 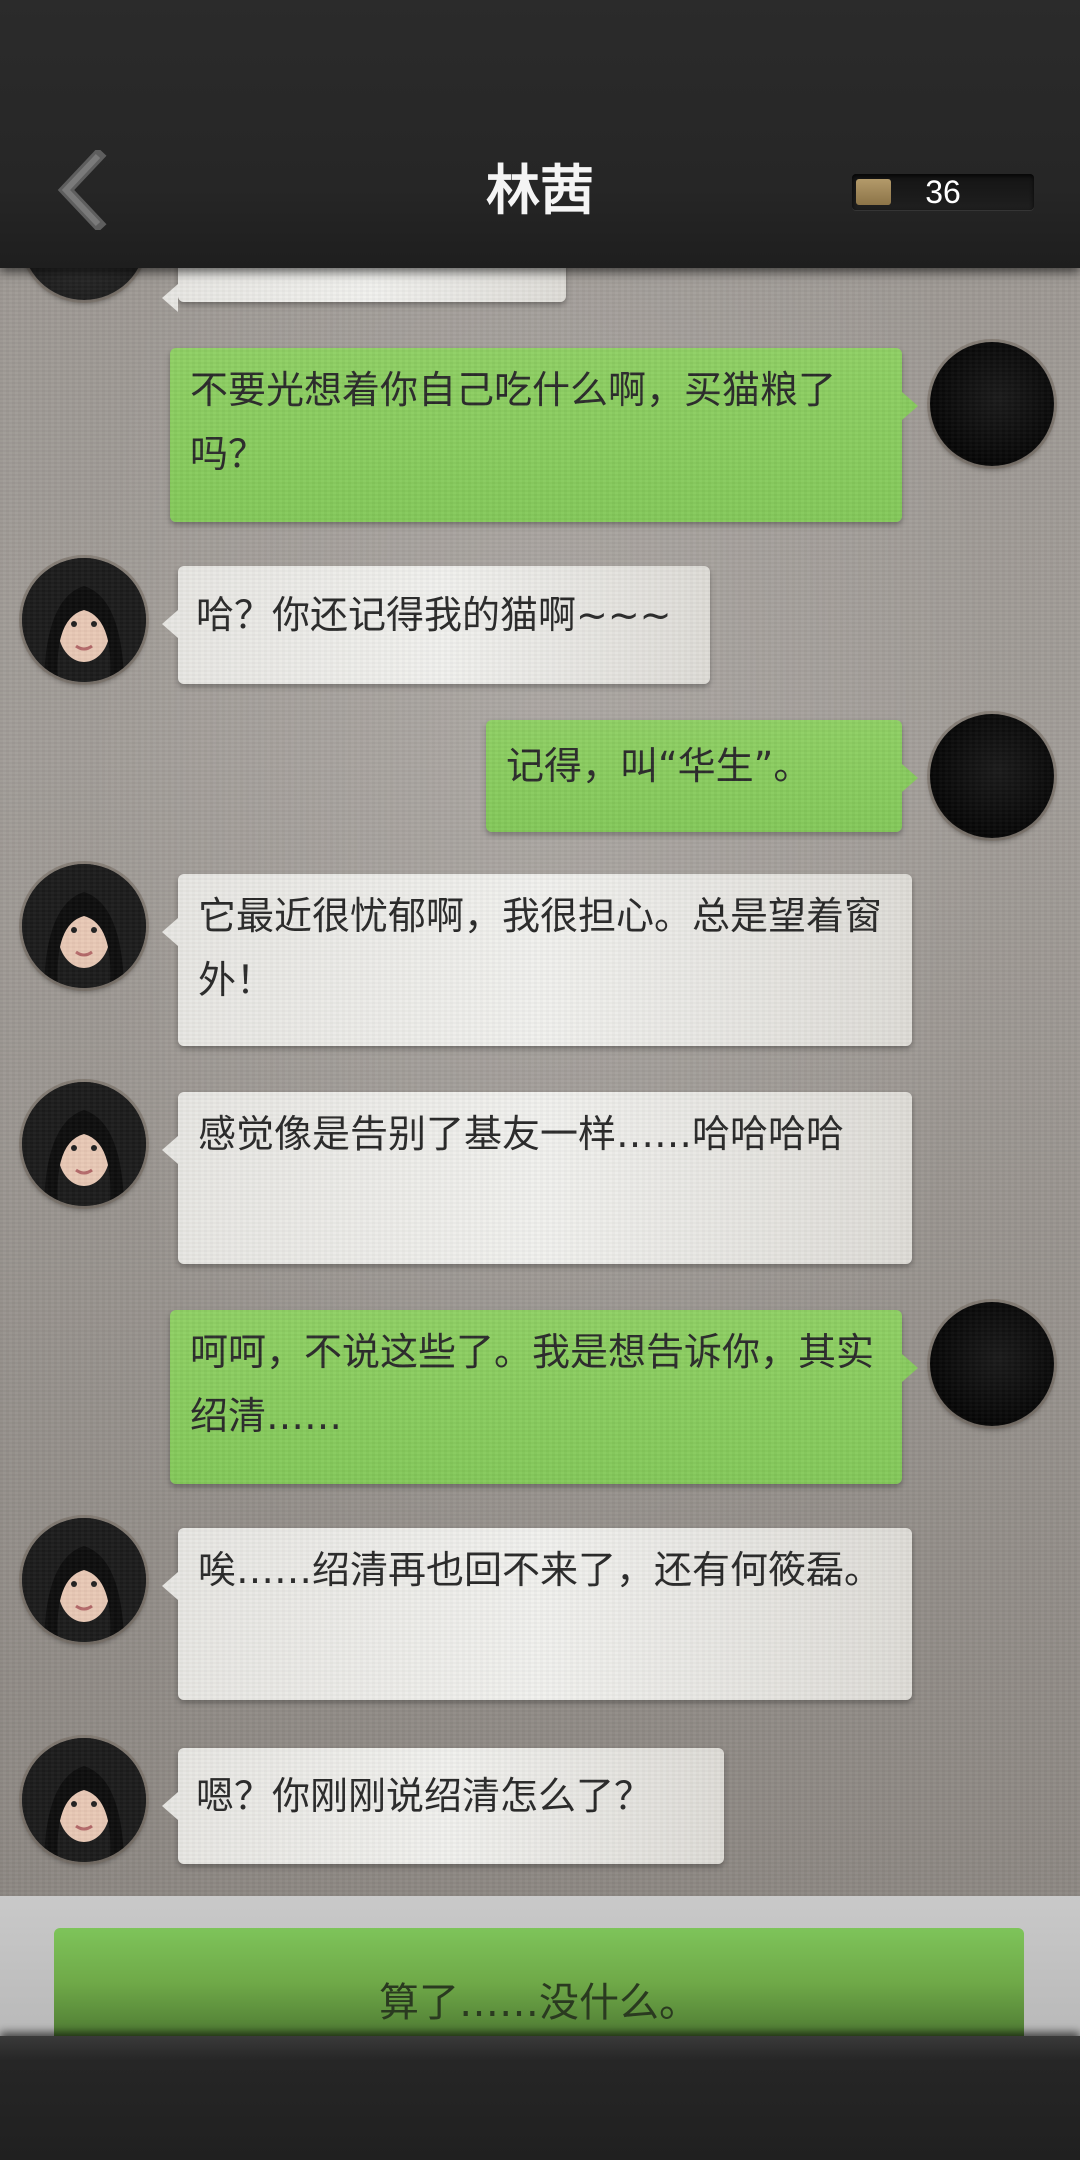 I want to click on incoming-message-bubble: 它最近很忧郁啊，我很担心。总是望着窗外！, so click(x=537, y=960).